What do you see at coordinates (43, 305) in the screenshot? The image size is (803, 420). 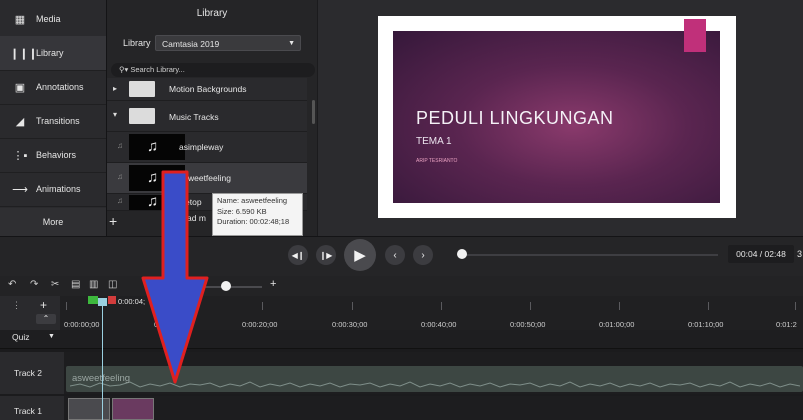 I see `add-track-icon: +` at bounding box center [43, 305].